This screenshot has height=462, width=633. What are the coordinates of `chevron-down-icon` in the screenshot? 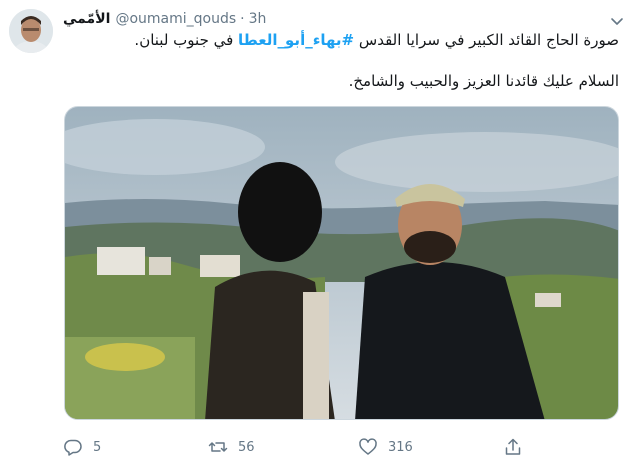 It's located at (617, 18).